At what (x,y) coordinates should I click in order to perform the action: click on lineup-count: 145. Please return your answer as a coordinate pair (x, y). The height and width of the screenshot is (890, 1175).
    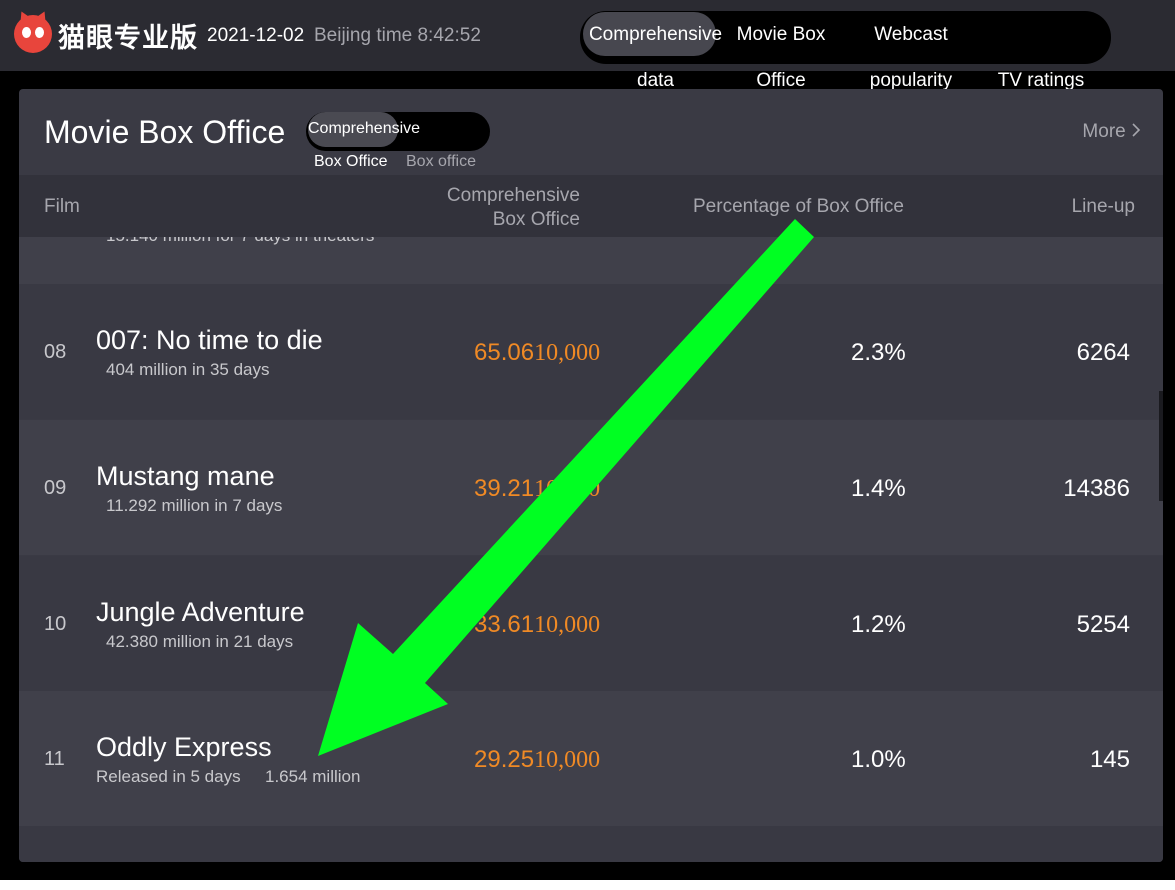
    Looking at the image, I should click on (1109, 759).